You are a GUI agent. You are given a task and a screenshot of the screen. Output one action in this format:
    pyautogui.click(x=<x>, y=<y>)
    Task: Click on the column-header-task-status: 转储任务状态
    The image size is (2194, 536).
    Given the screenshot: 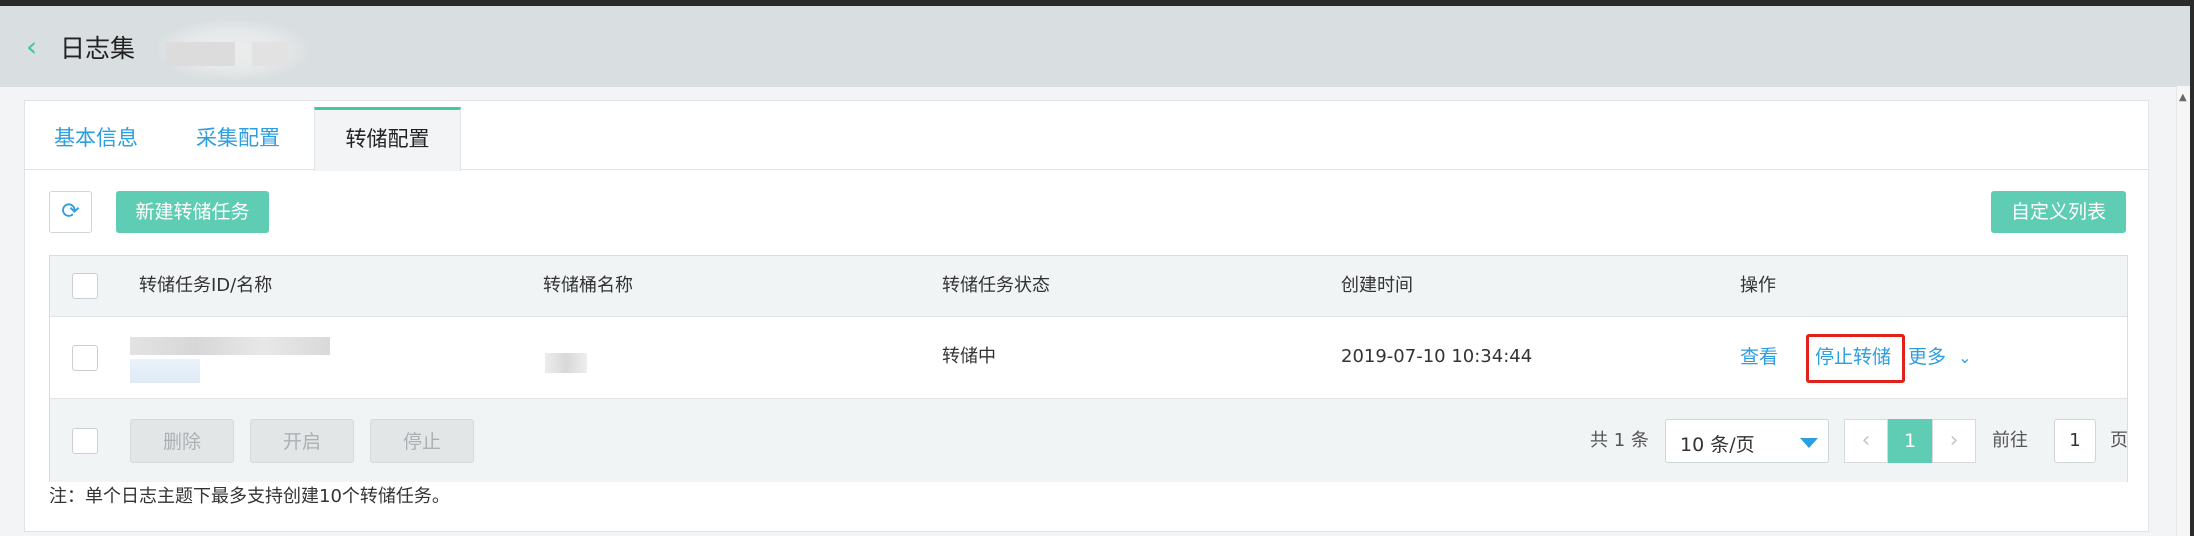 What is the action you would take?
    pyautogui.click(x=996, y=285)
    